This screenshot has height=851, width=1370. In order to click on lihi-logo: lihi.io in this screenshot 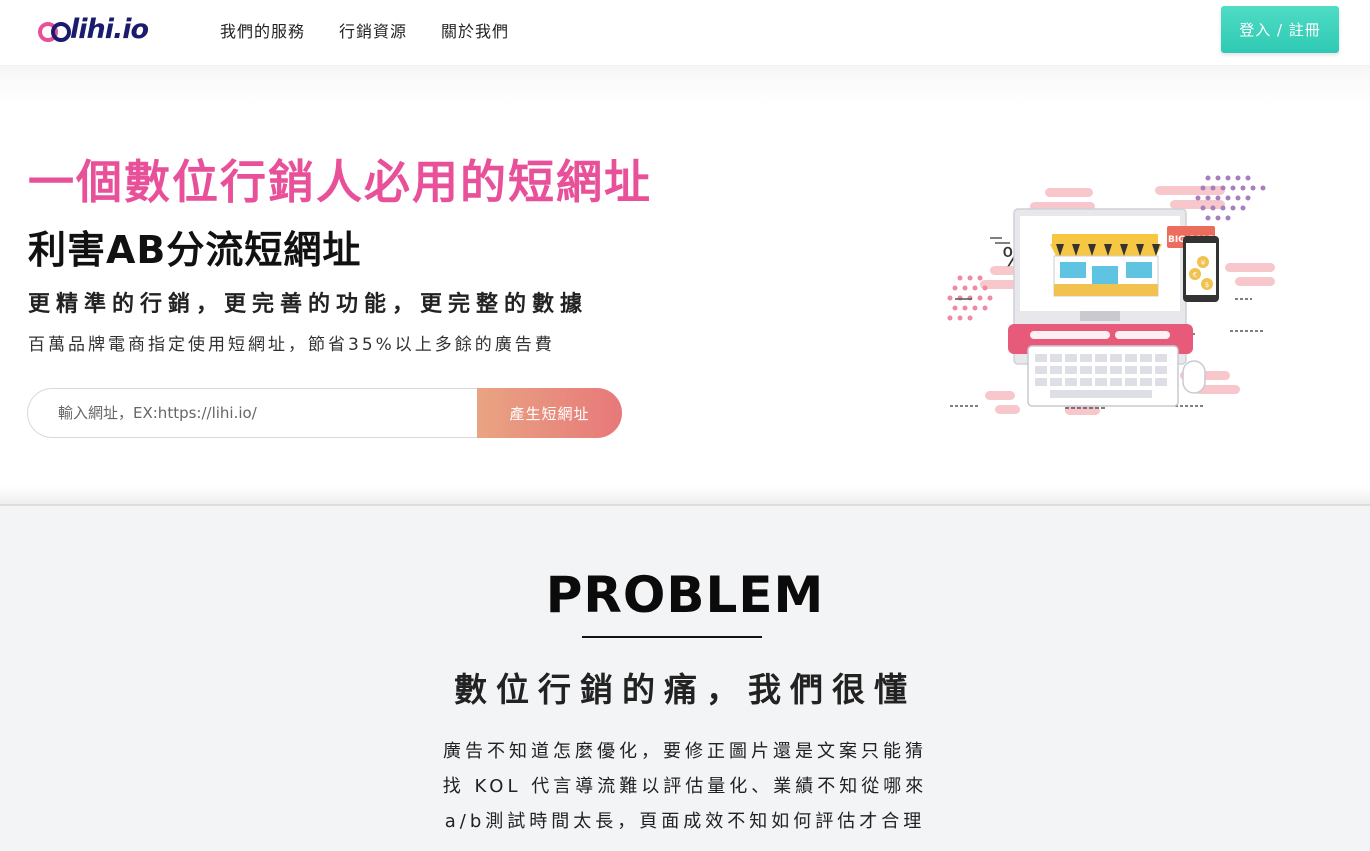, I will do `click(97, 30)`.